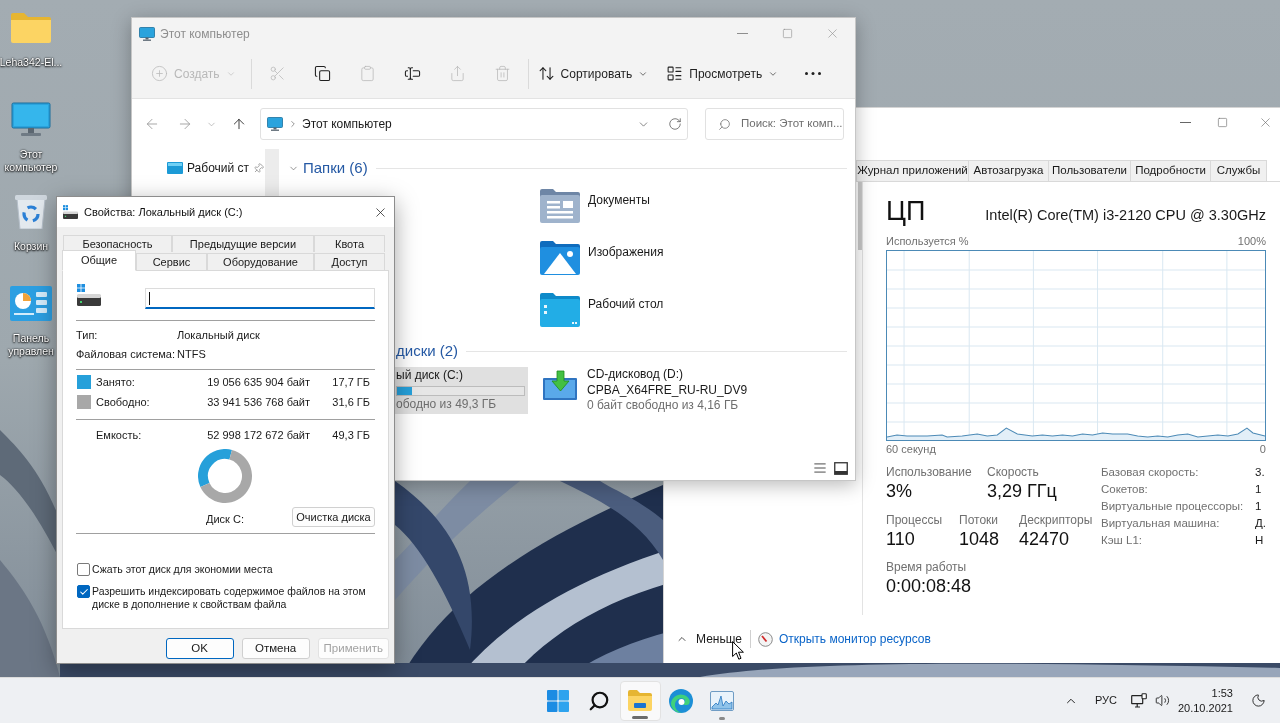 The width and height of the screenshot is (1280, 723). Describe the element at coordinates (602, 258) in the screenshot. I see `folder-item: Изображения` at that location.